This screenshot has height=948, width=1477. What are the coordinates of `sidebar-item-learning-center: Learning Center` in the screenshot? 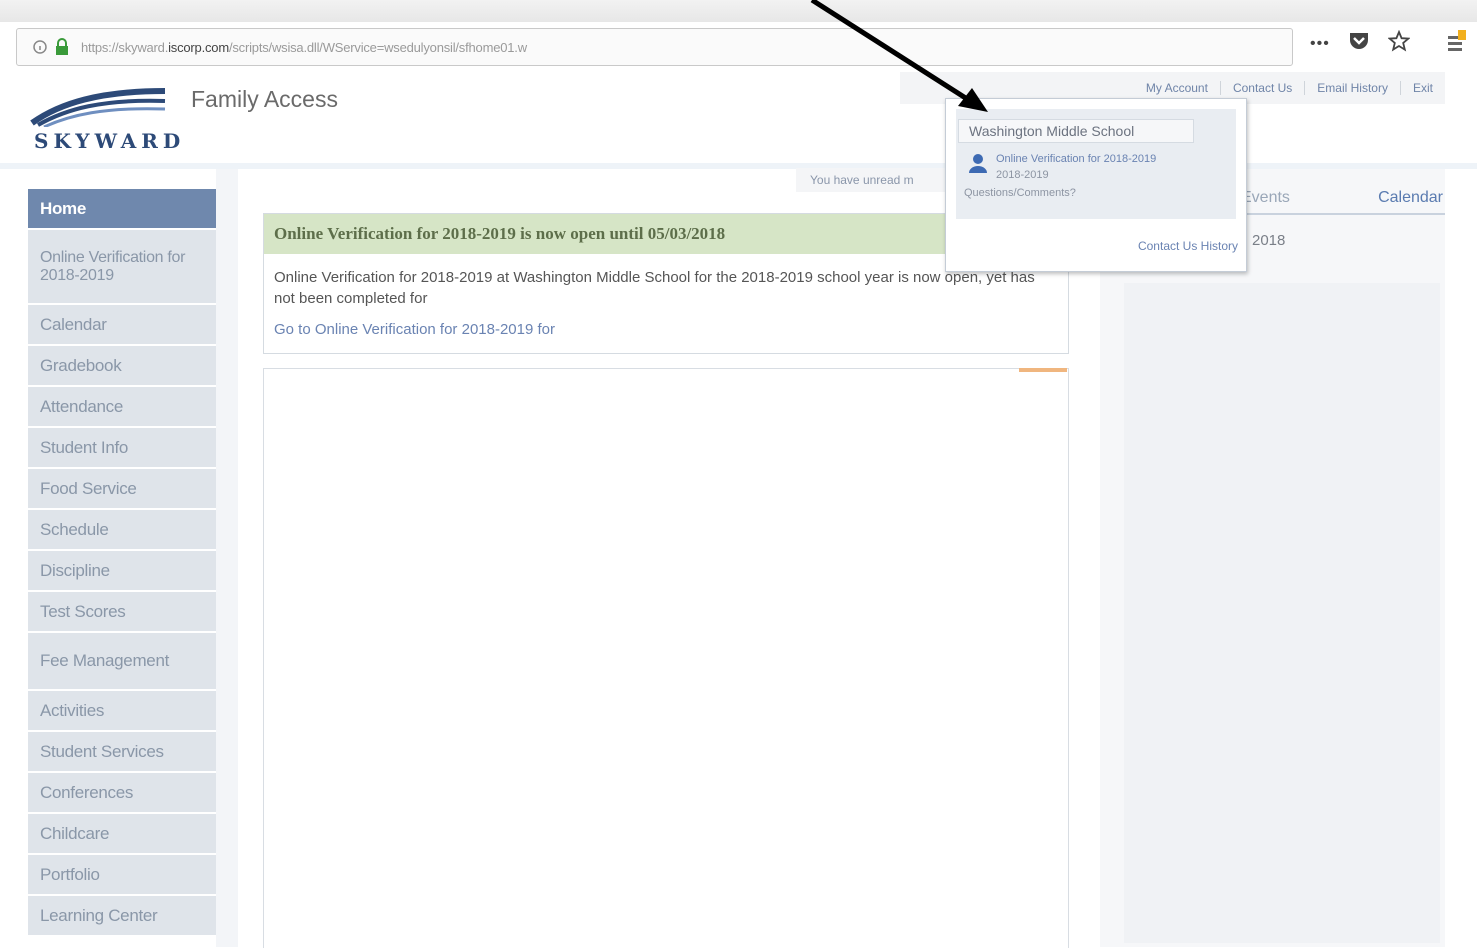 It's located at (122, 916).